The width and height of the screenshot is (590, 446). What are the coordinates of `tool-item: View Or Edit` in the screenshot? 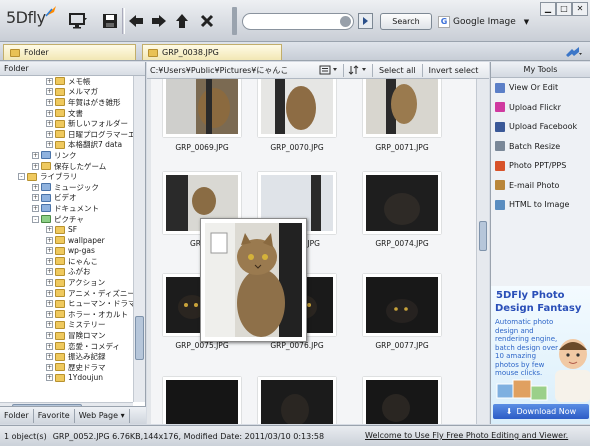 It's located at (540, 88).